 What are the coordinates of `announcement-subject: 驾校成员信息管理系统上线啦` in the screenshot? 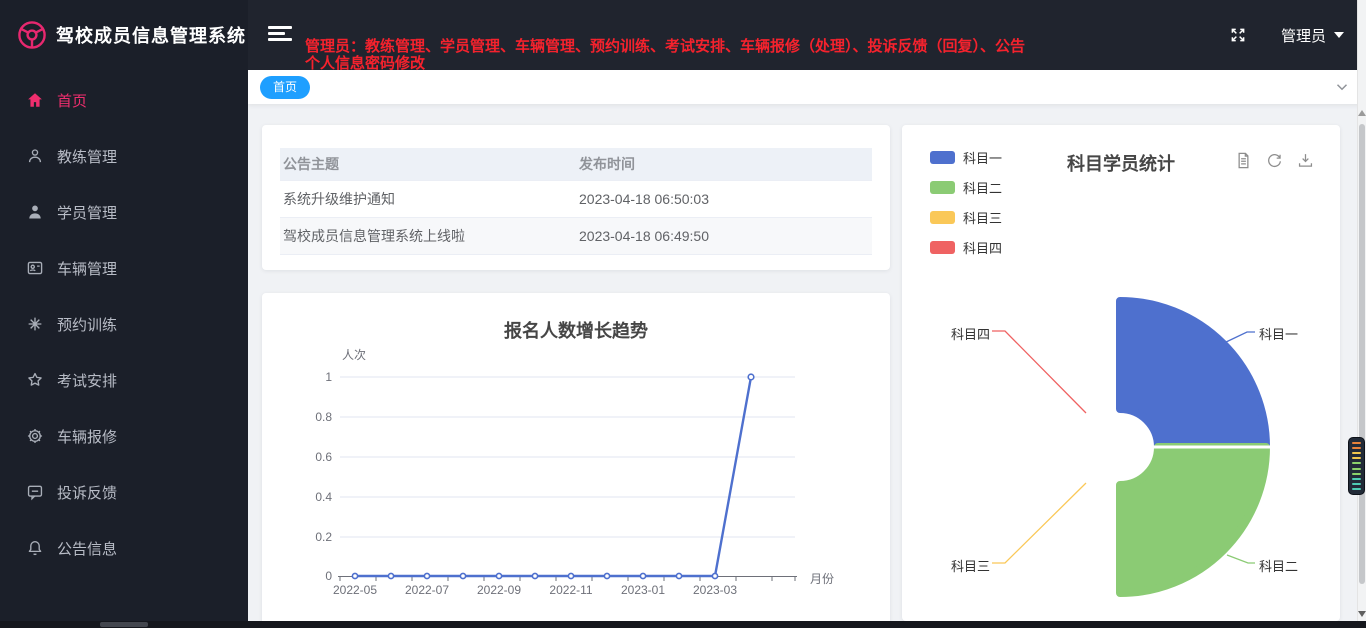 It's located at (428, 236).